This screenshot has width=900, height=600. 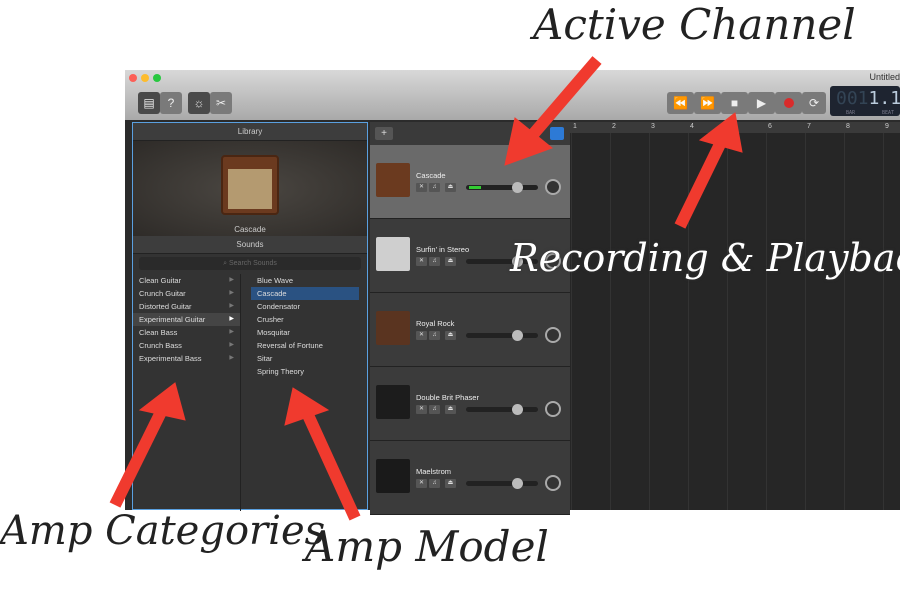 I want to click on label-amp-model: Amp Model, so click(x=427, y=546).